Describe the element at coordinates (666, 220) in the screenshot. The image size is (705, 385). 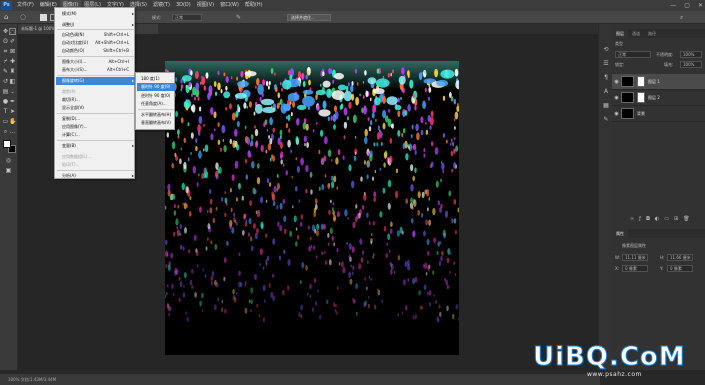
I see `new-group-icon: ▭` at that location.